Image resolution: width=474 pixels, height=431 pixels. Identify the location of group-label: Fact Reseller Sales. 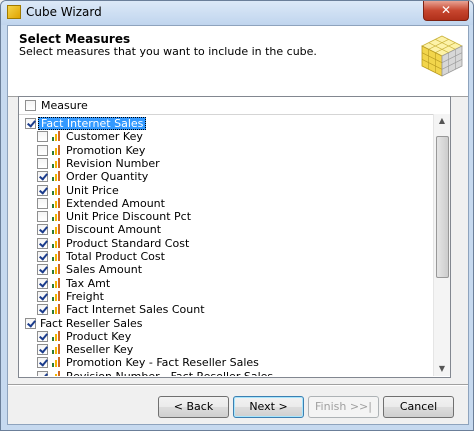
(91, 323).